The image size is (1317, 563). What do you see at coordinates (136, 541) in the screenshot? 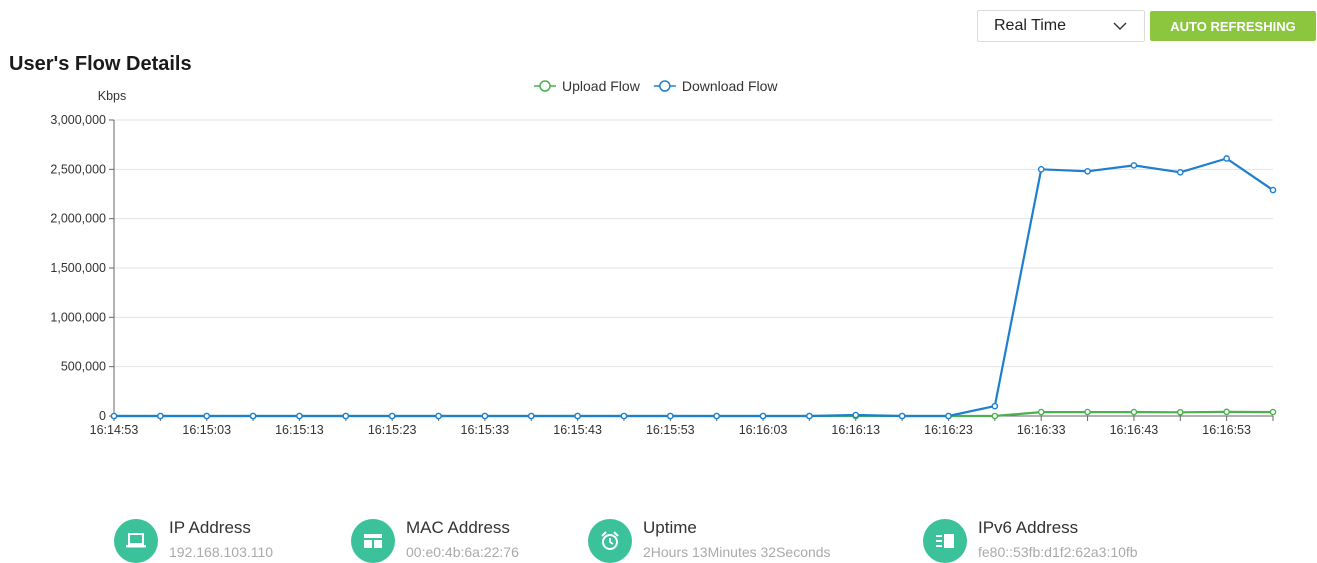
I see `laptop-icon` at bounding box center [136, 541].